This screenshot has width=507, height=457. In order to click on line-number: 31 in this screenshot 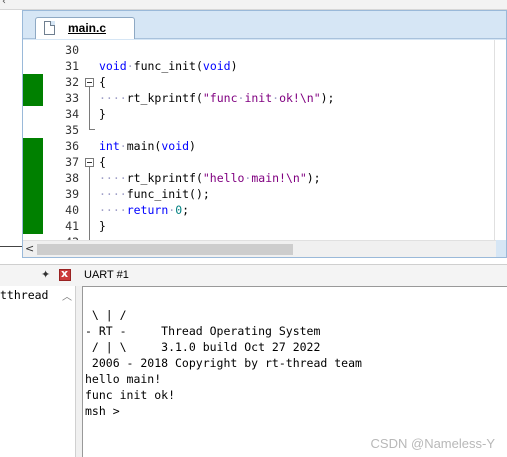, I will do `click(72, 66)`.